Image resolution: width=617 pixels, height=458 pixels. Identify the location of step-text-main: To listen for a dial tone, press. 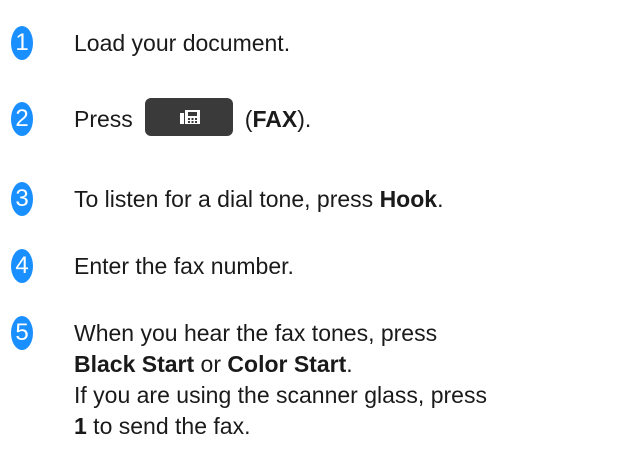
(227, 199).